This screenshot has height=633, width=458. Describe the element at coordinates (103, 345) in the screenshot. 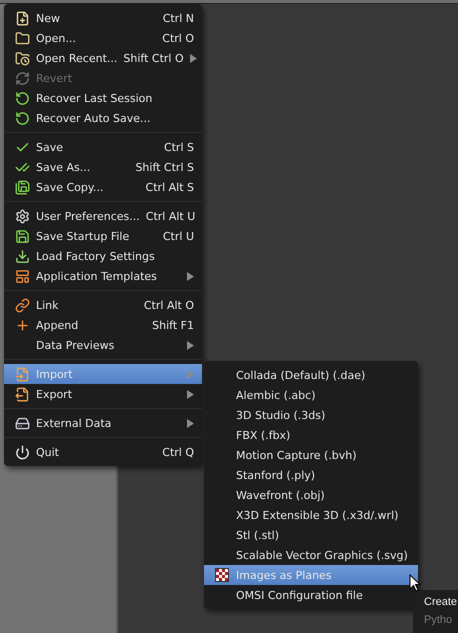

I see `menu-item: Data Previews` at that location.